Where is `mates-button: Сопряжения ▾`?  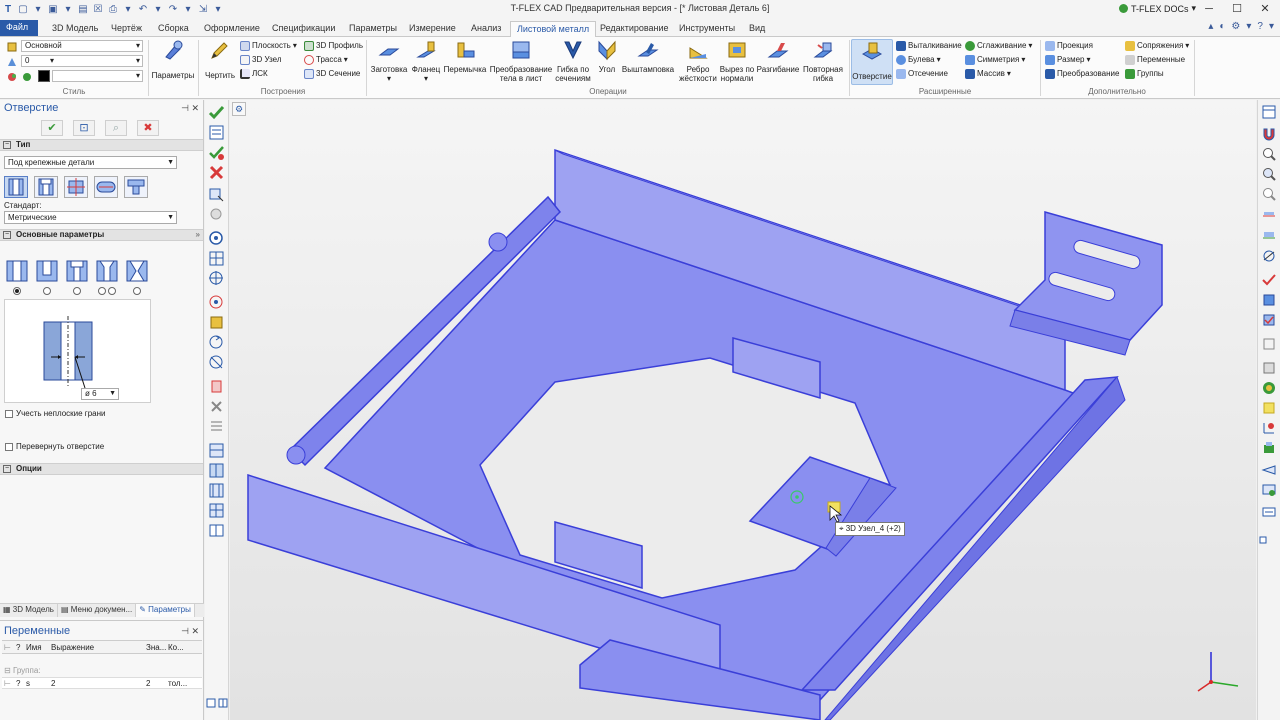 mates-button: Сопряжения ▾ is located at coordinates (1157, 46).